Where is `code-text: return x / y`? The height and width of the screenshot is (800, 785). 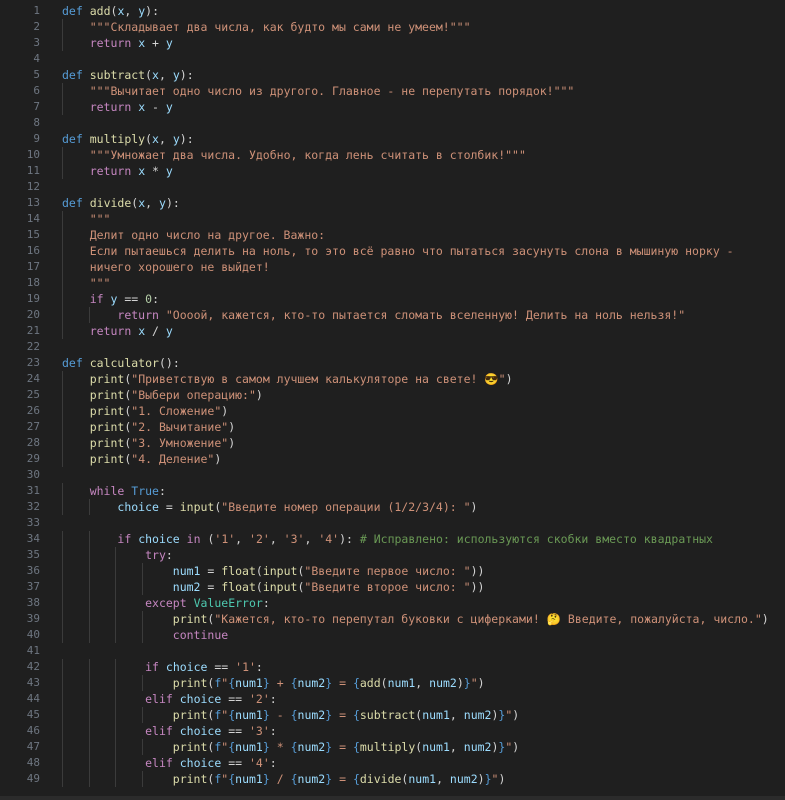
code-text: return x / y is located at coordinates (131, 331).